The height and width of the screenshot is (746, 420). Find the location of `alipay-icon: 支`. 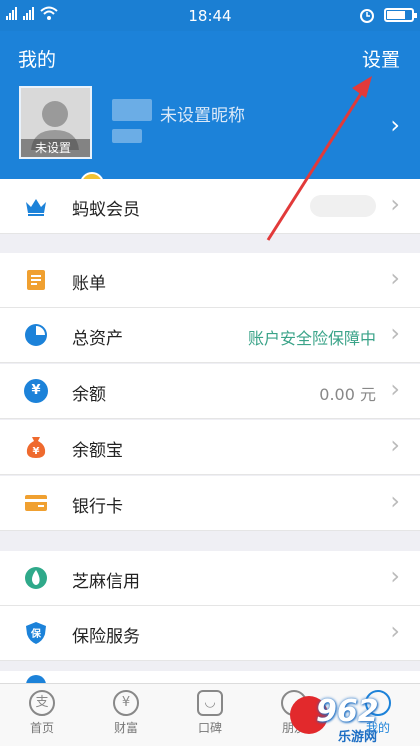

alipay-icon: 支 is located at coordinates (42, 703).